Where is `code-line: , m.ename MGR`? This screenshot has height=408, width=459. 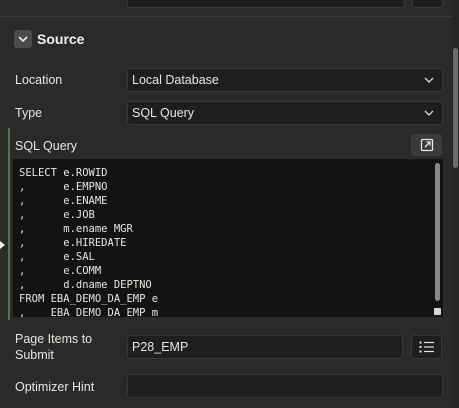
code-line: , m.ename MGR is located at coordinates (76, 229).